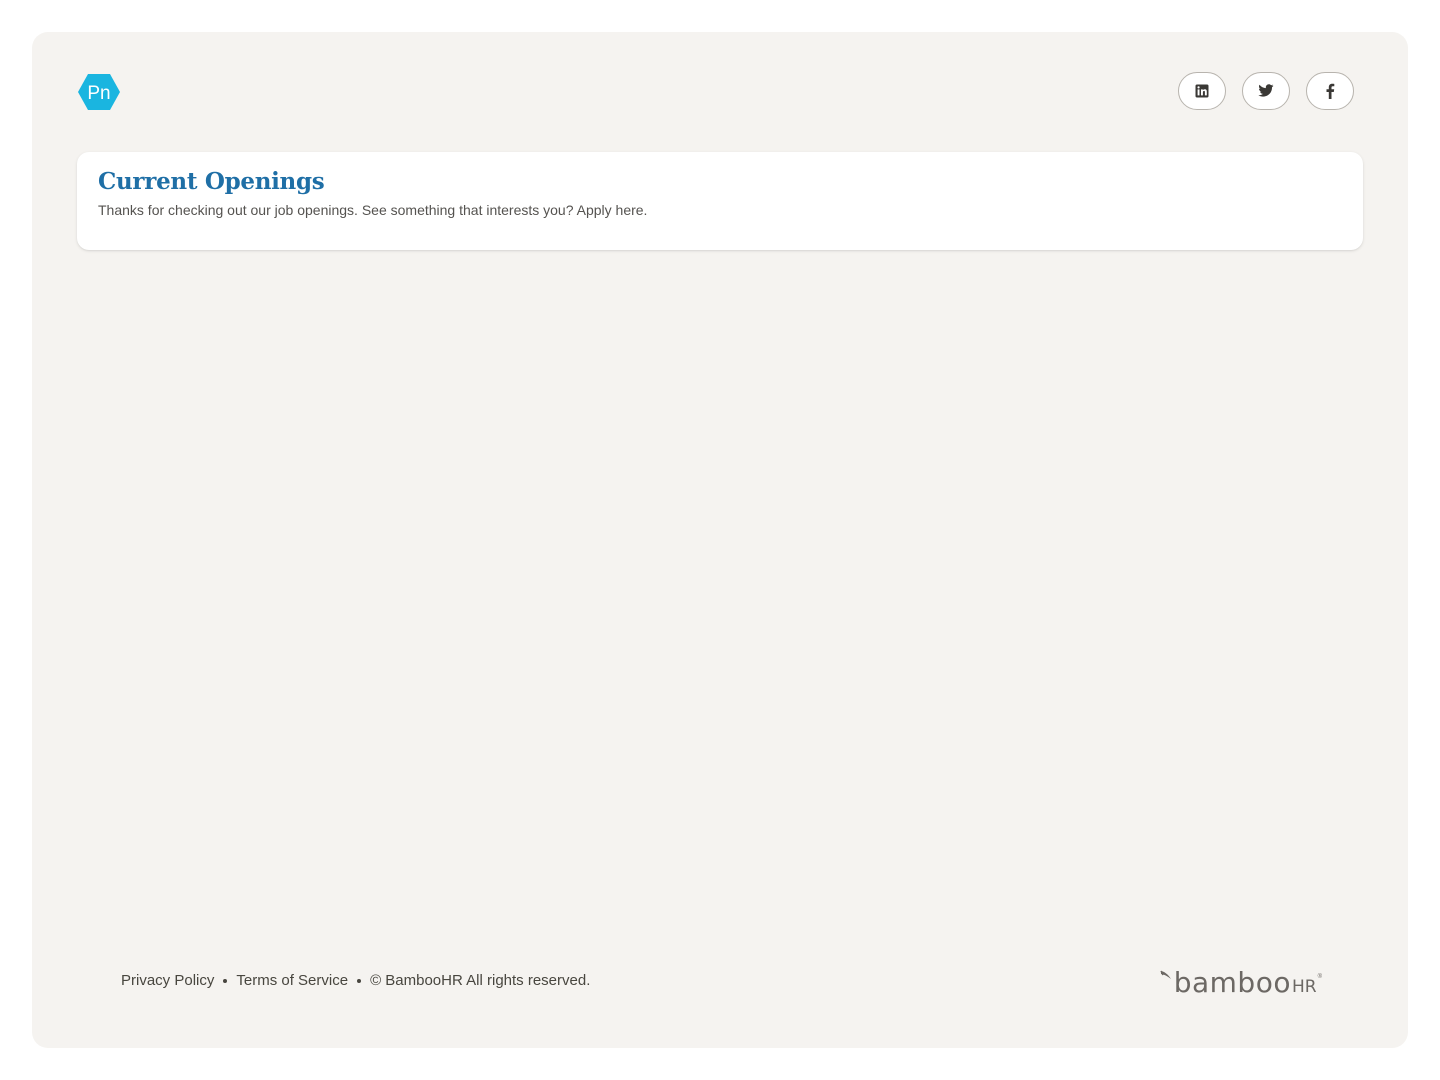 This screenshot has height=1080, width=1440. I want to click on bamboohr-logo: bamboo HR ®, so click(1241, 983).